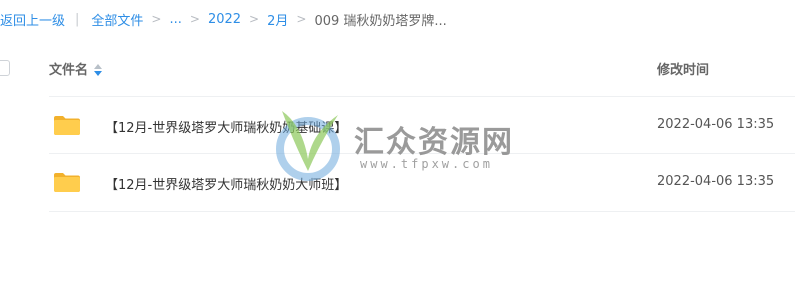 Image resolution: width=795 pixels, height=294 pixels. I want to click on table-header: 文件名 修改时间, so click(397, 68).